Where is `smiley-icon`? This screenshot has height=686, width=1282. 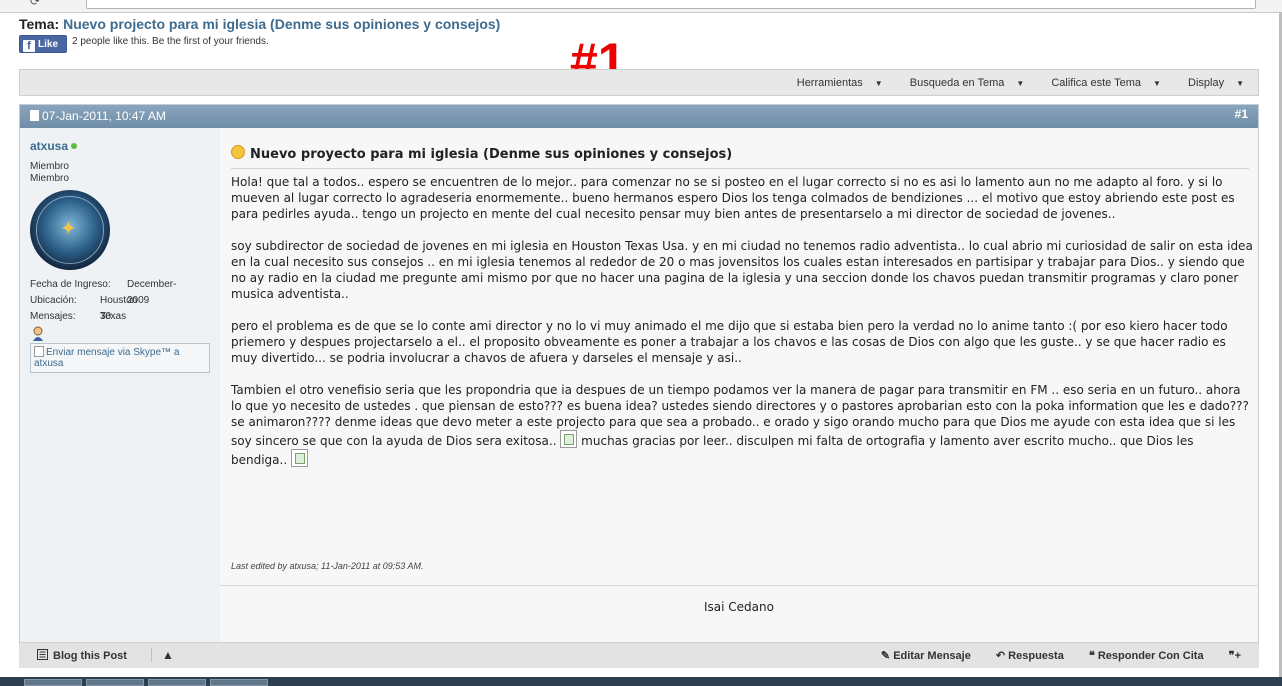 smiley-icon is located at coordinates (238, 152).